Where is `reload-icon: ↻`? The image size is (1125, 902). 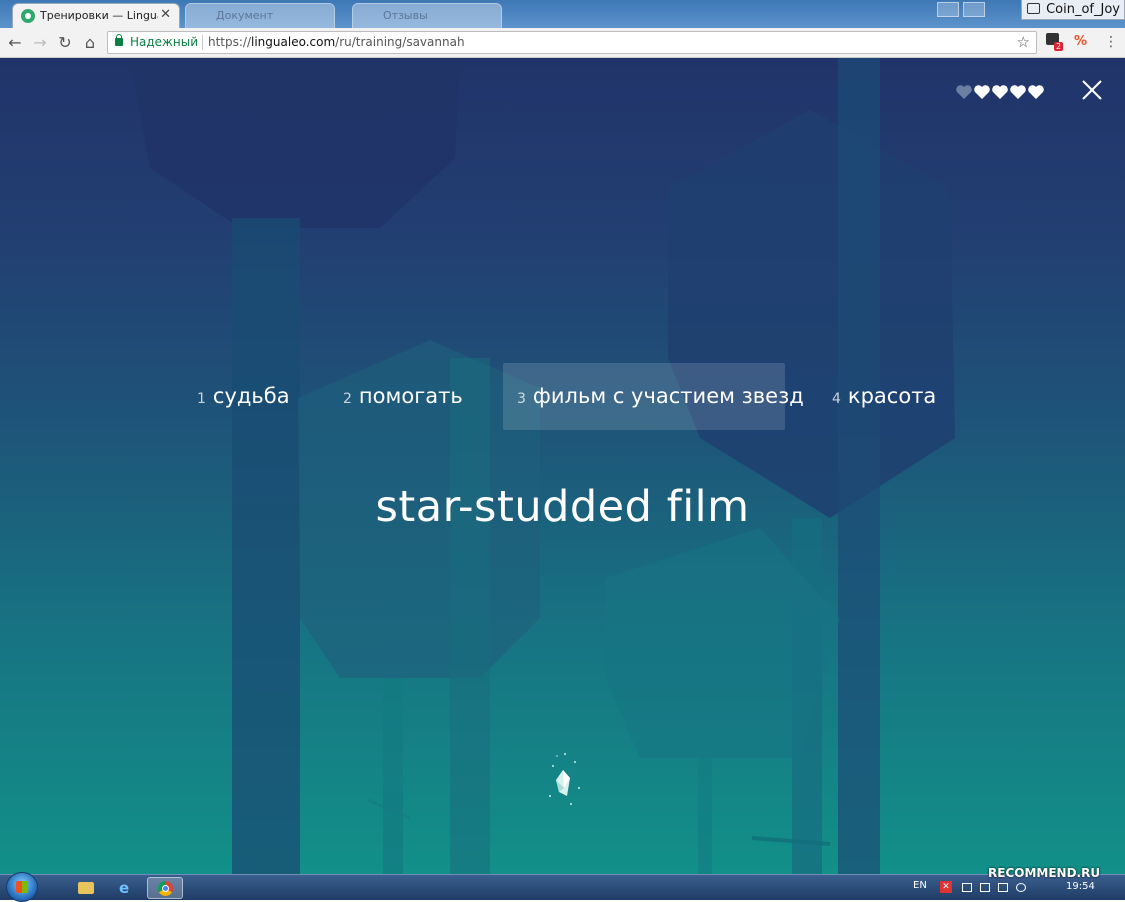 reload-icon: ↻ is located at coordinates (65, 43).